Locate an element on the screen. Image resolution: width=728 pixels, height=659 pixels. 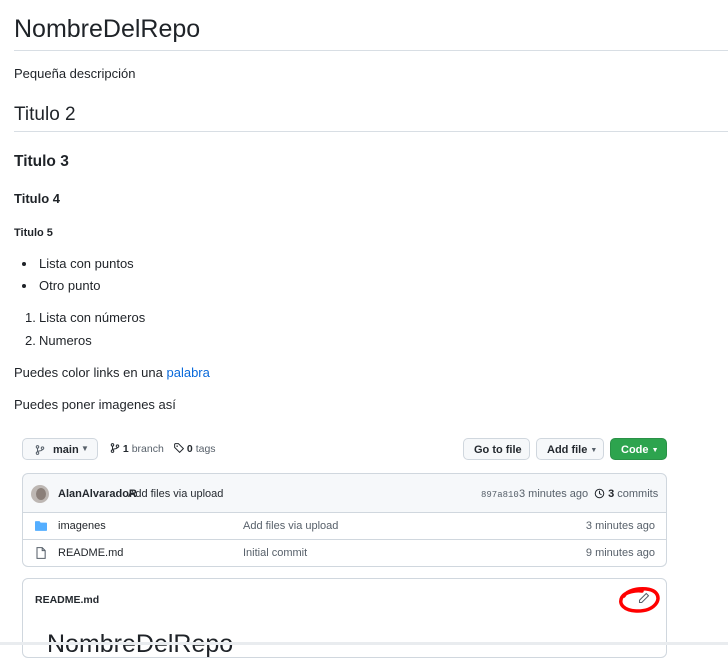
commit-time: 3 minutes ago is located at coordinates (554, 494).